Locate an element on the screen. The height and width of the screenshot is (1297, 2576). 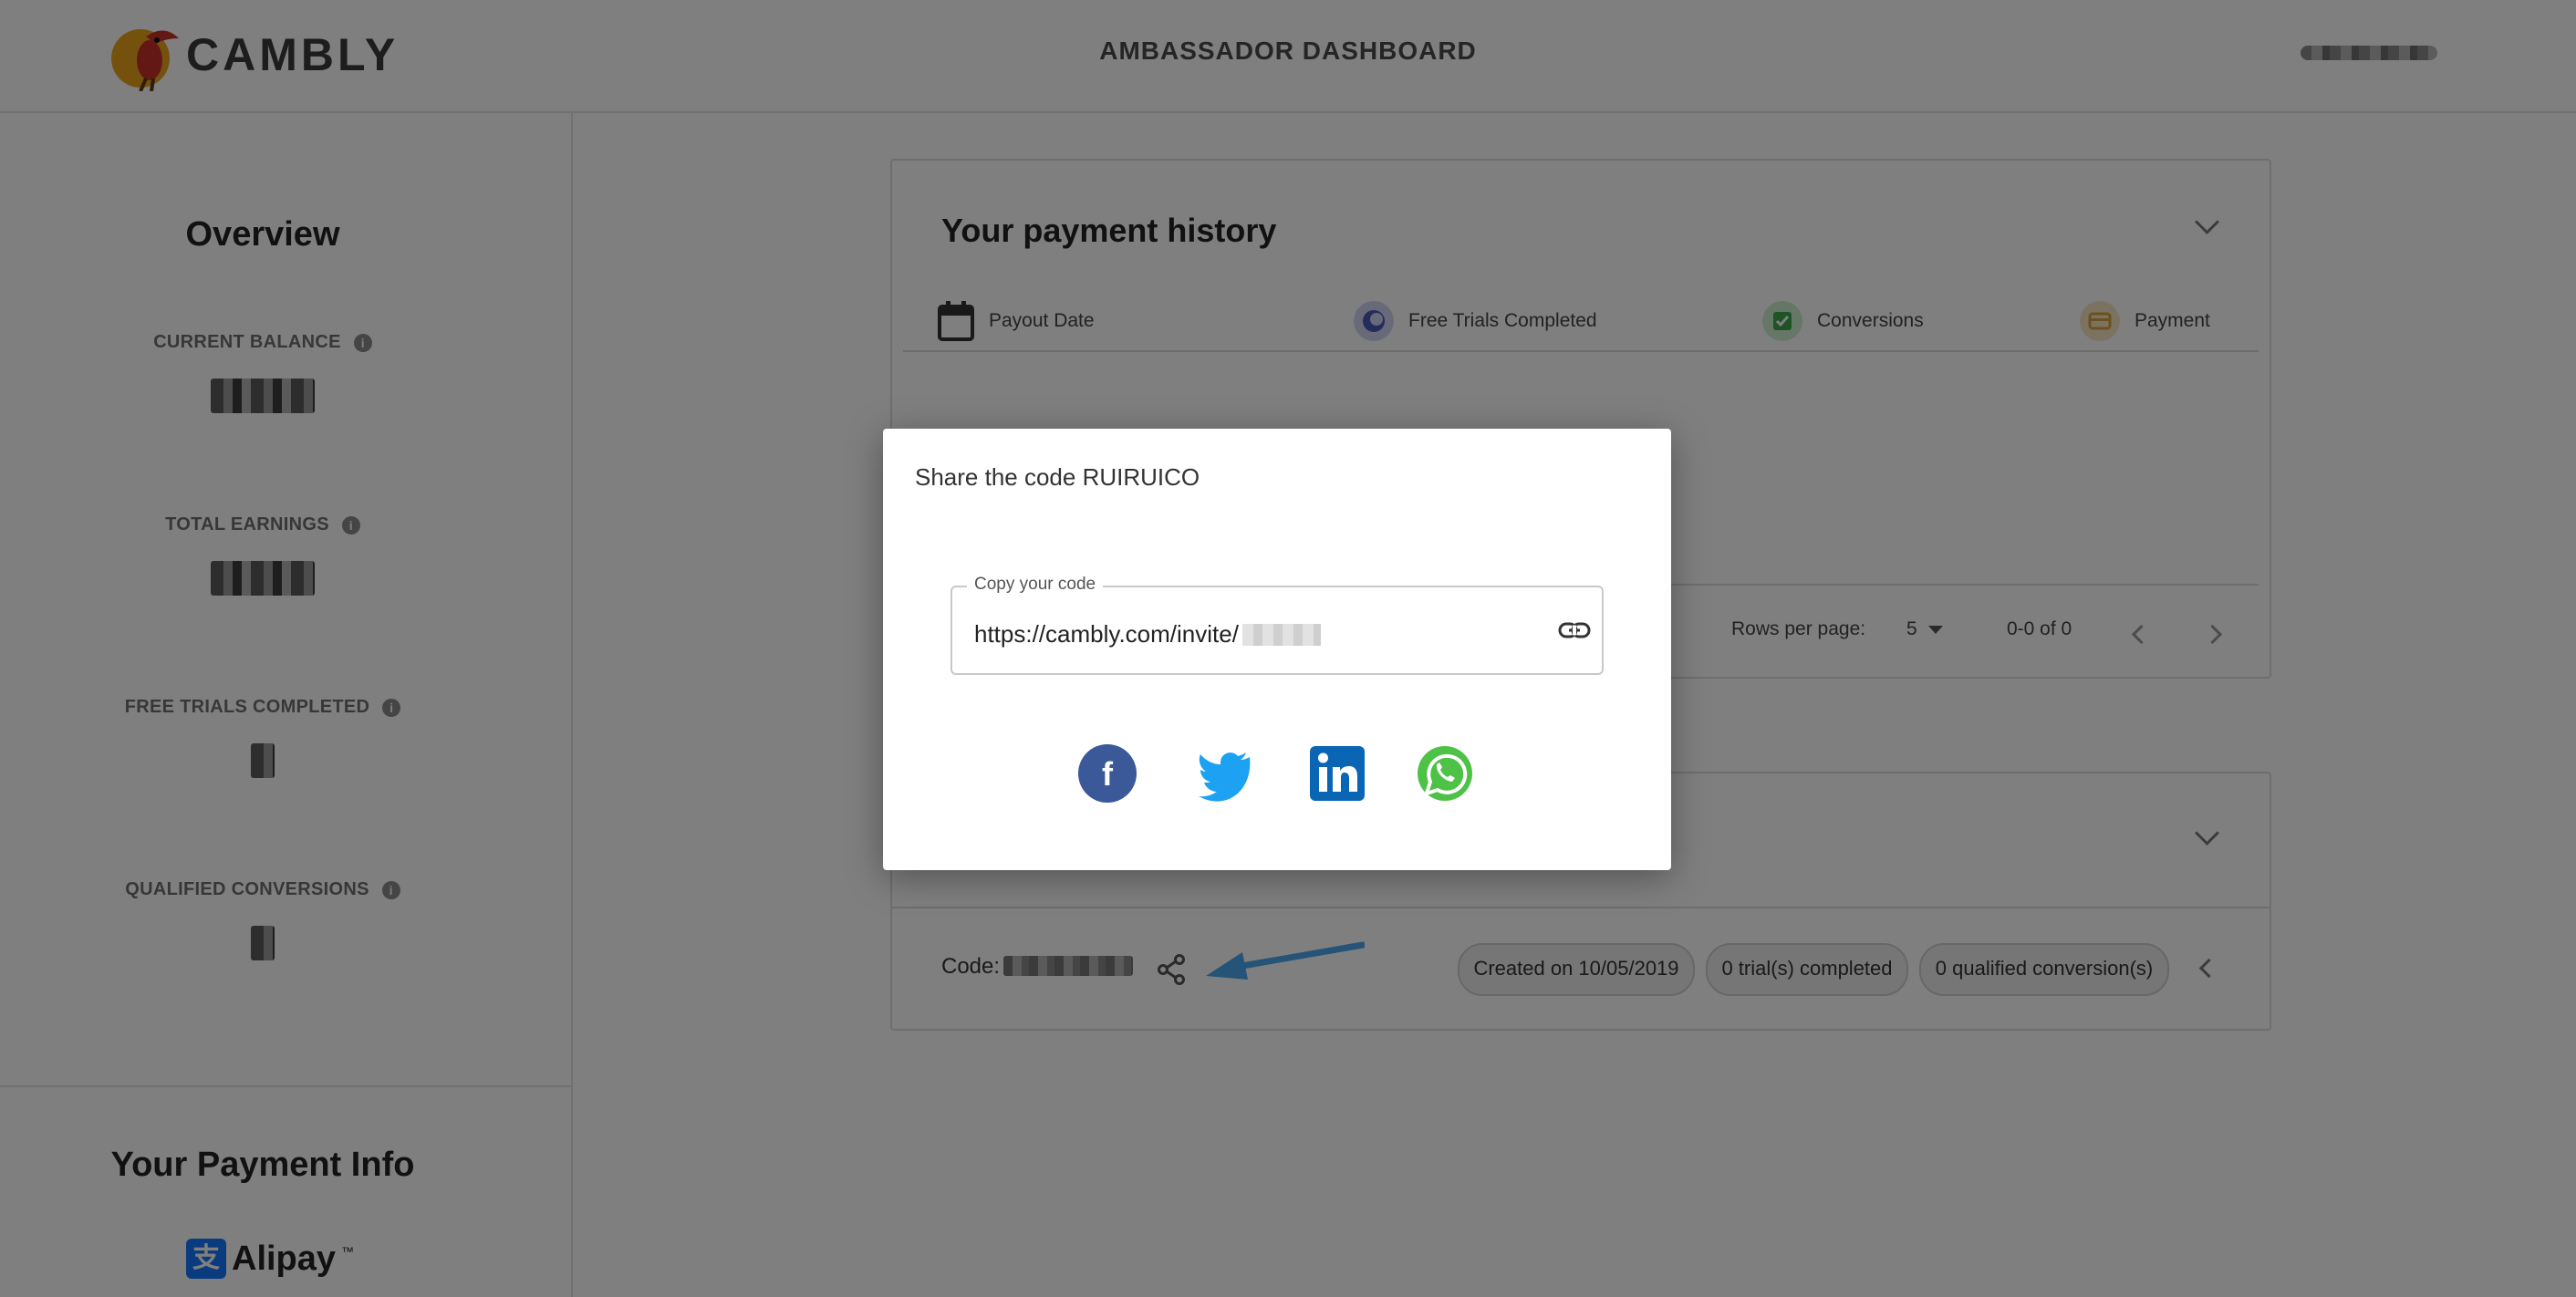
twitter-icon is located at coordinates (1224, 773).